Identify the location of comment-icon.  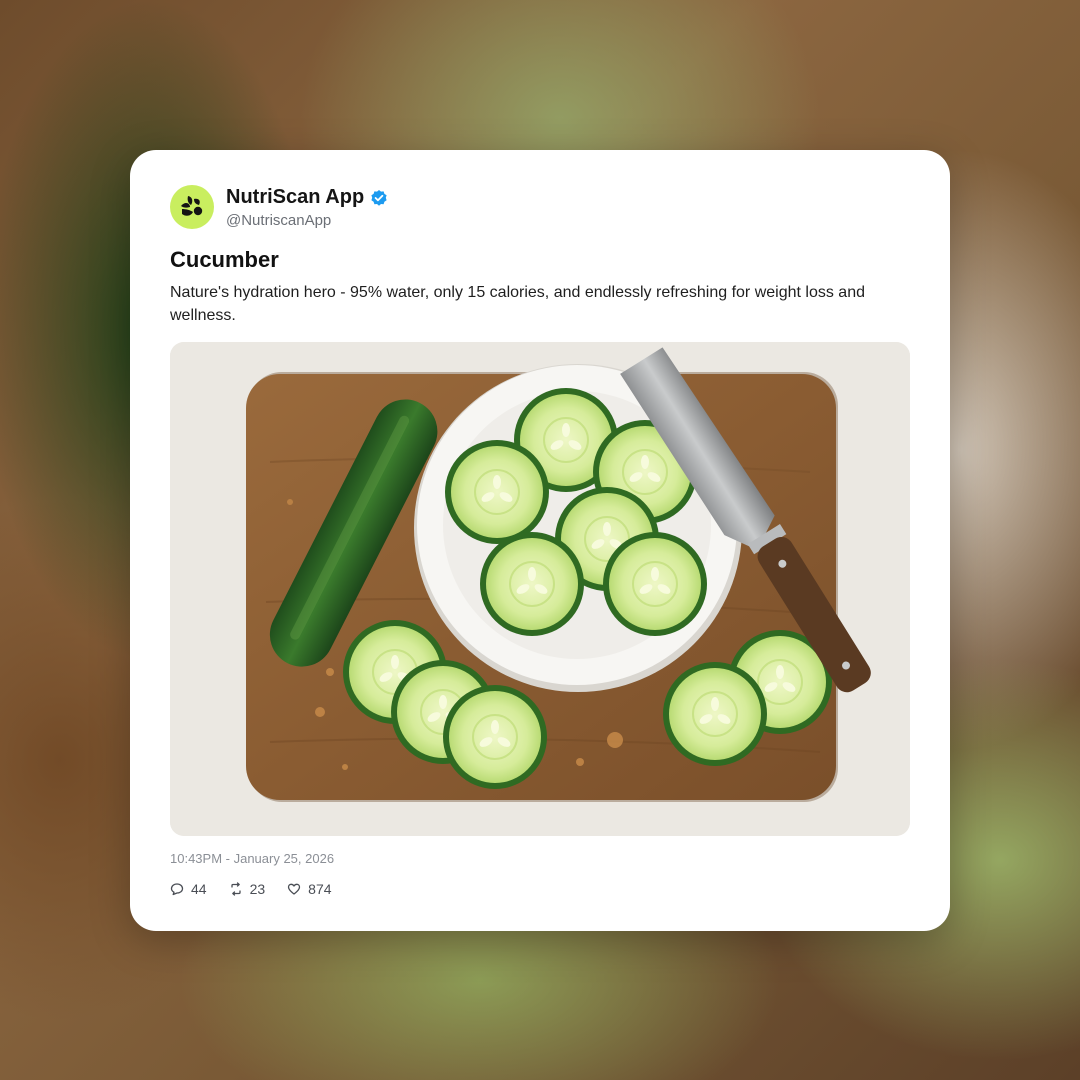
(177, 889).